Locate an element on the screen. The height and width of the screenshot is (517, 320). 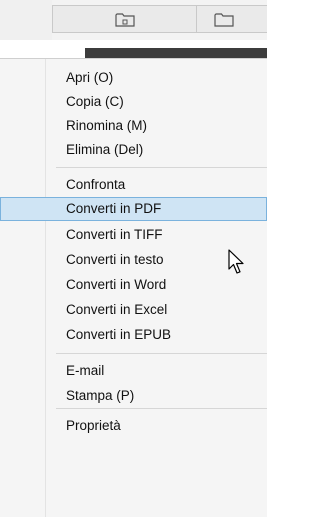
menu-item-delete: Elimina (Del) is located at coordinates (133, 150).